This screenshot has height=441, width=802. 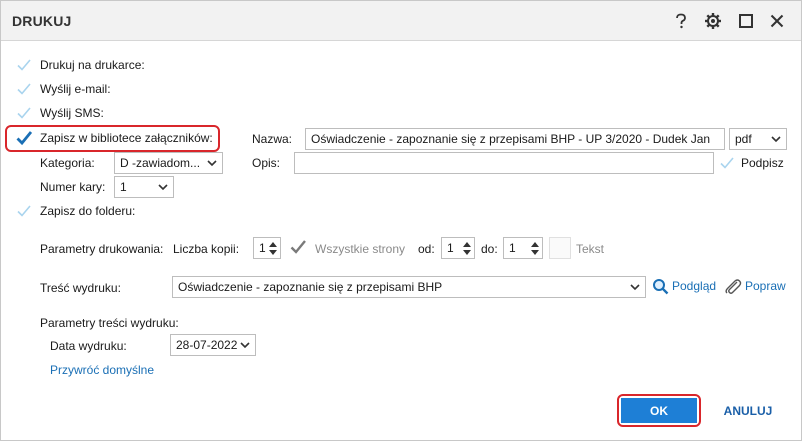 I want to click on help-icon, so click(x=681, y=21).